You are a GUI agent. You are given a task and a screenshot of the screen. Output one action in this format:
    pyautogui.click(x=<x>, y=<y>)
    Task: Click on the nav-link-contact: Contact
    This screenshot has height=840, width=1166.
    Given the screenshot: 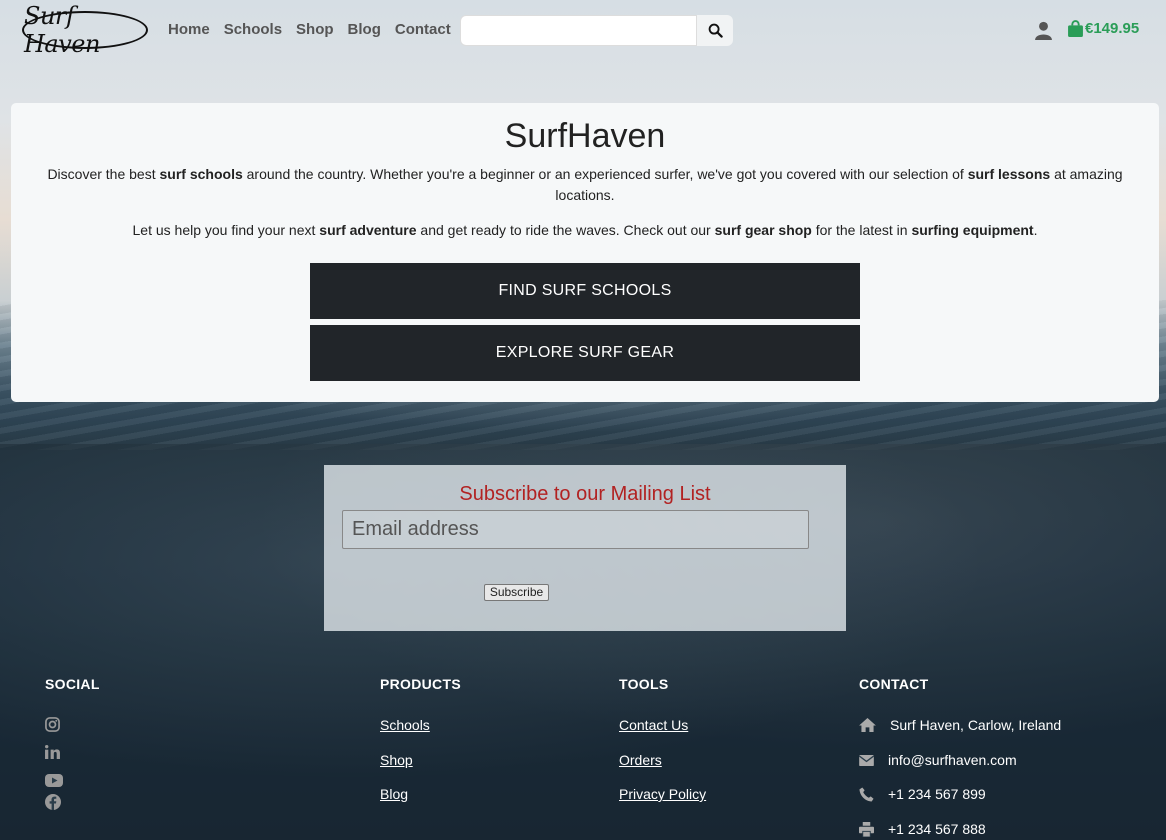 What is the action you would take?
    pyautogui.click(x=423, y=29)
    